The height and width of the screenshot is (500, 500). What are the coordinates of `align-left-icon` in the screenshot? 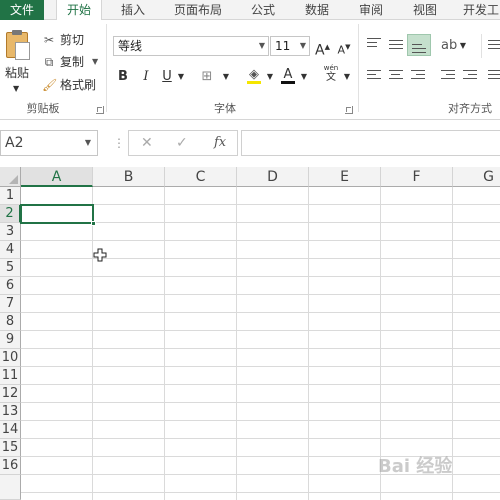 It's located at (374, 76).